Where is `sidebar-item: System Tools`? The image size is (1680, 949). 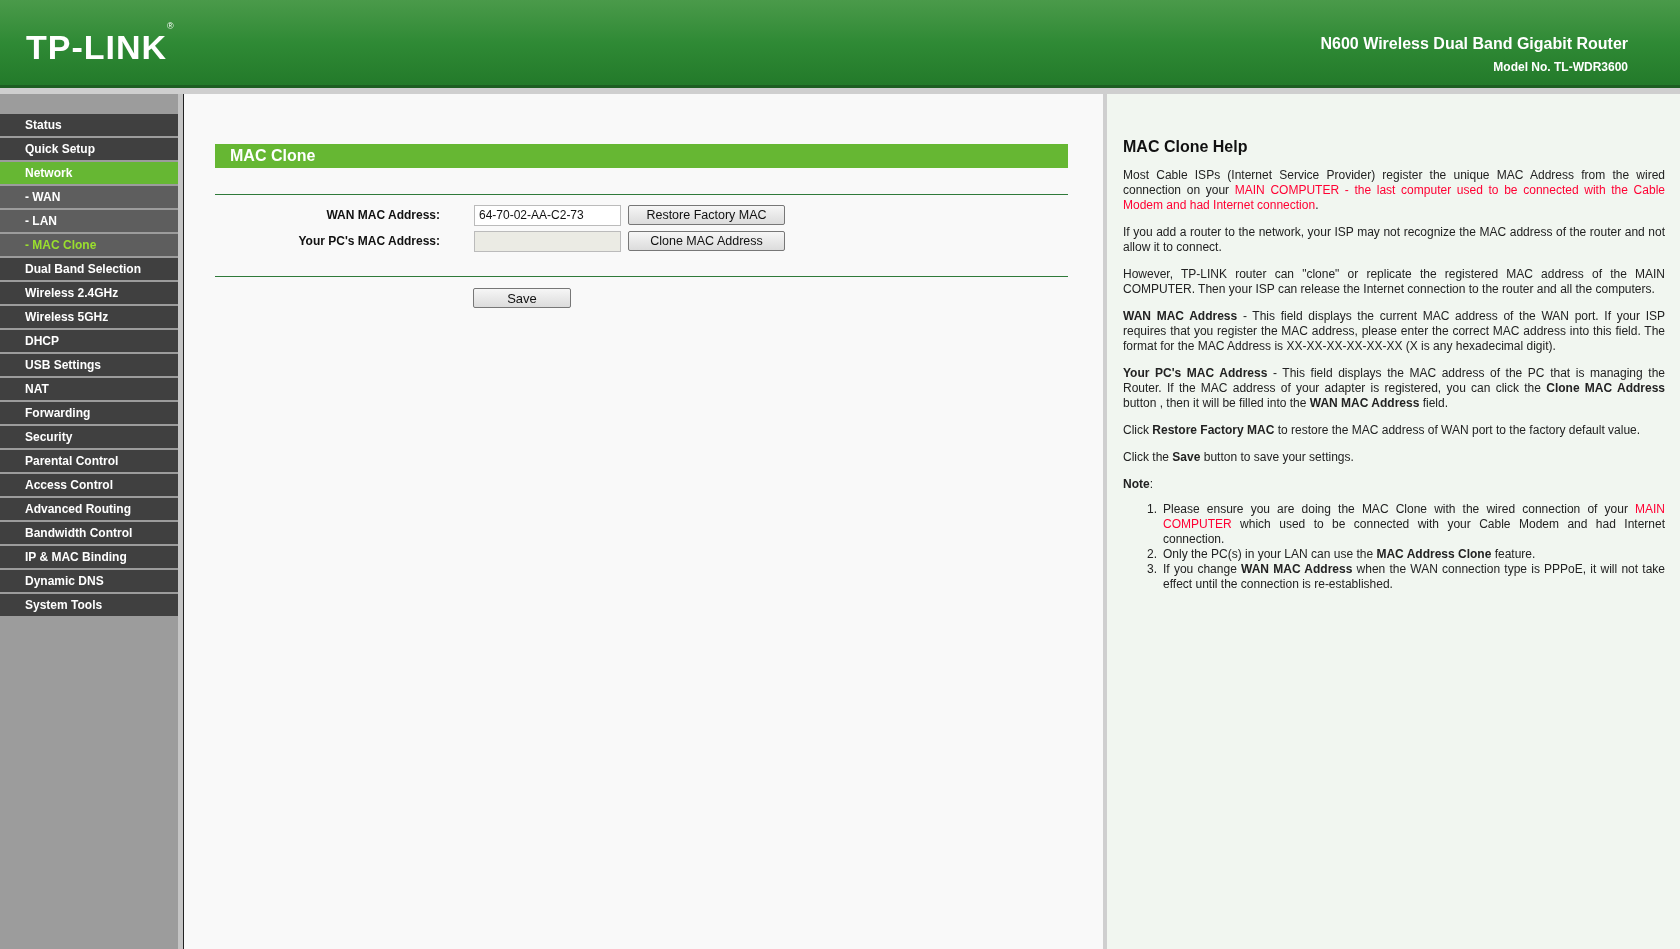 sidebar-item: System Tools is located at coordinates (89, 605).